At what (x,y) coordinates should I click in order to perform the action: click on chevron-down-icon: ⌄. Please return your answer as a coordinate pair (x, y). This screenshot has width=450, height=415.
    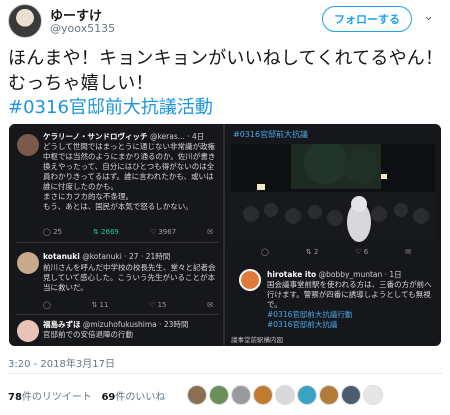
    Looking at the image, I should click on (428, 16).